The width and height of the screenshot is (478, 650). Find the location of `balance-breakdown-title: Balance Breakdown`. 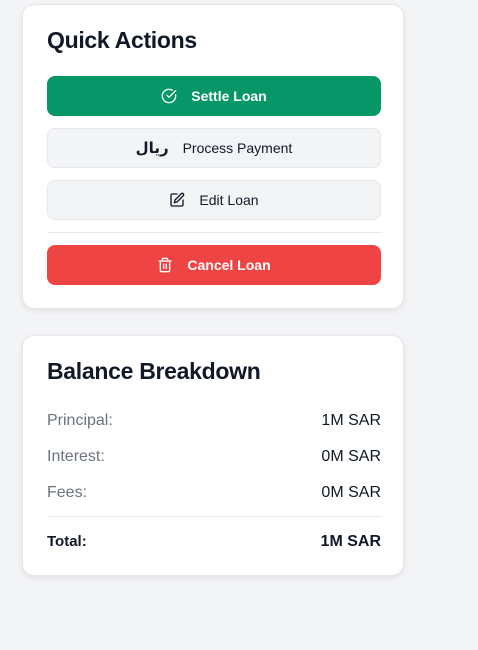

balance-breakdown-title: Balance Breakdown is located at coordinates (154, 371).